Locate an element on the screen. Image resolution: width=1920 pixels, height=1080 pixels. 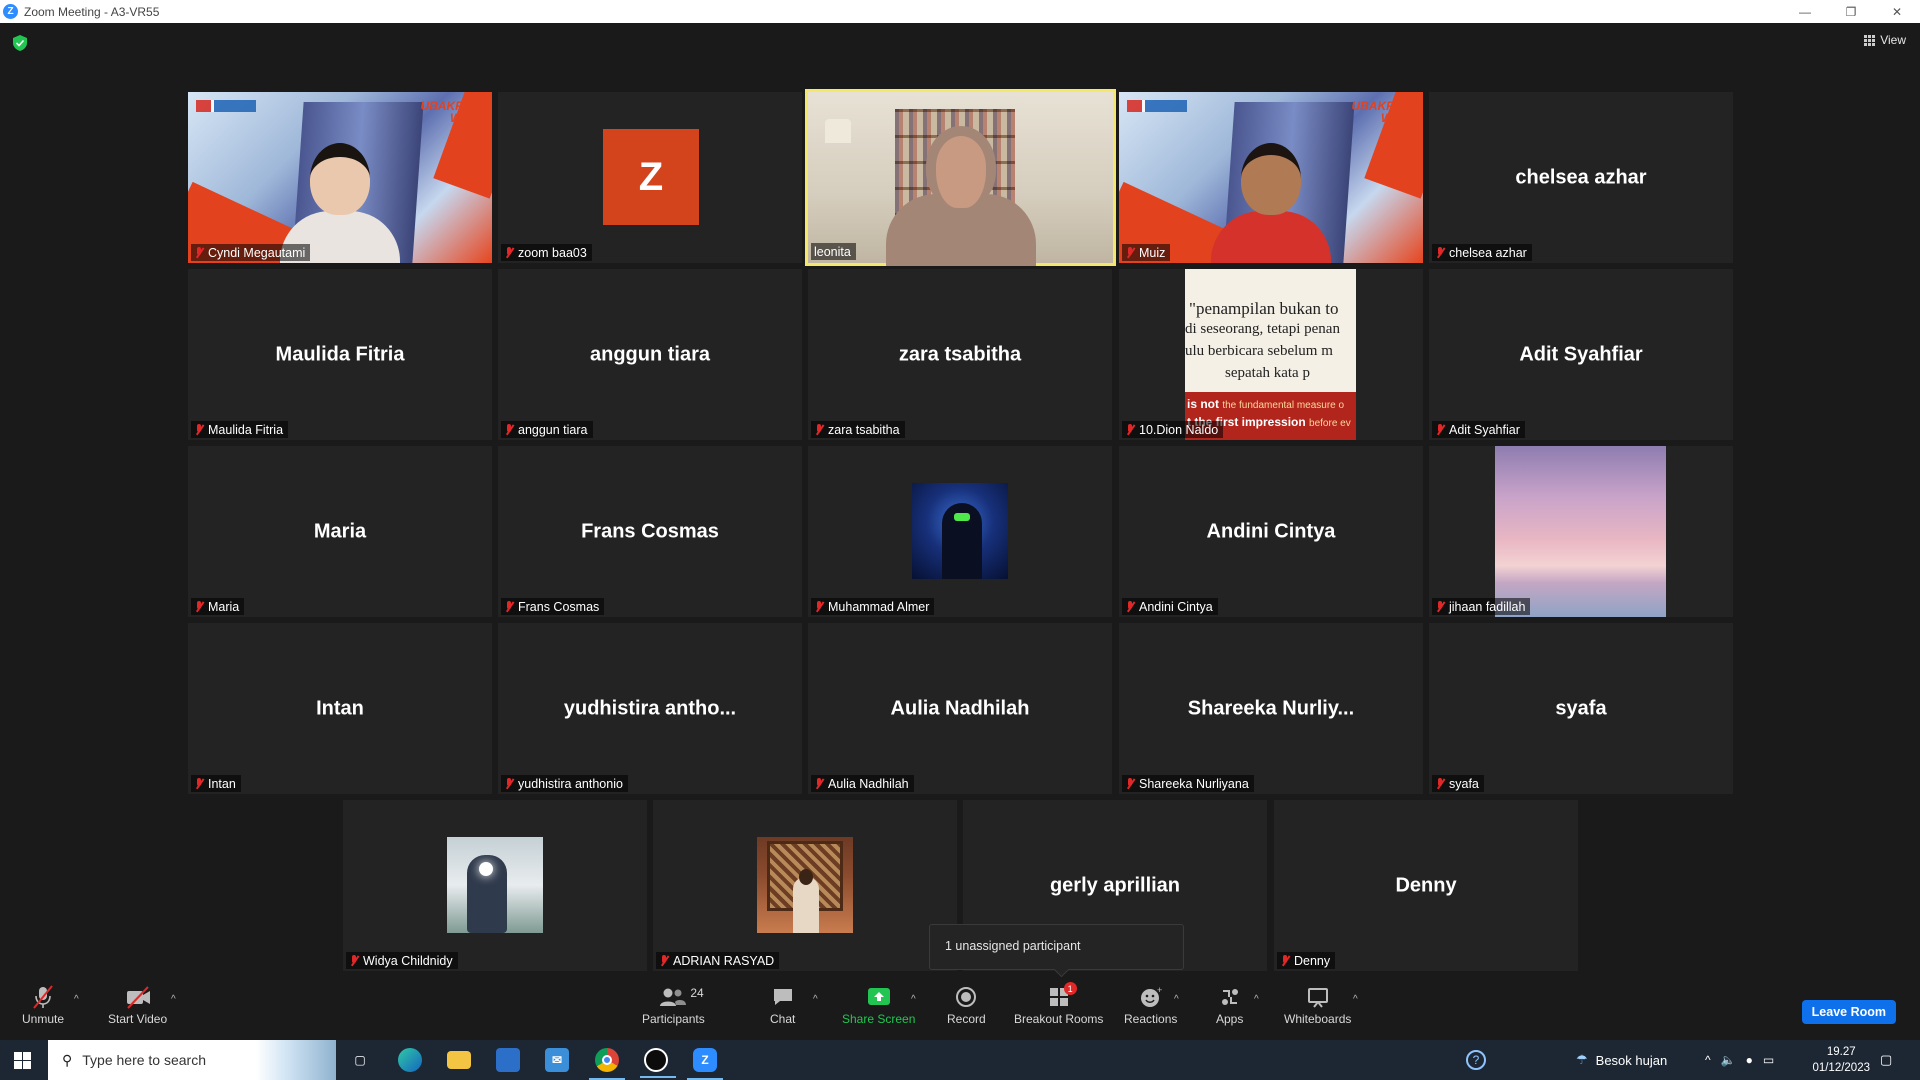
participant-tile-adit: Adit Syahfiar Adit Syahfiar is located at coordinates (1581, 354).